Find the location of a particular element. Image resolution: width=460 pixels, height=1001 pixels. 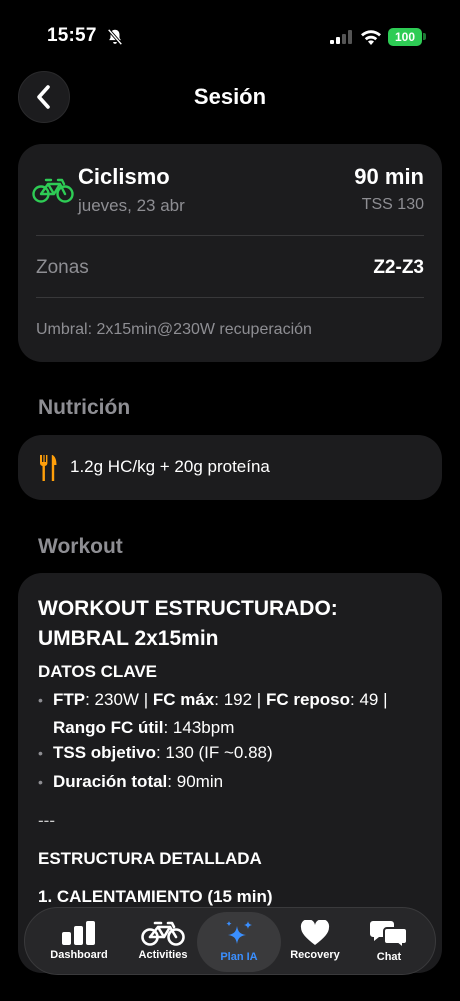

step-heading: 1. CALENTAMIENTO (15 min) is located at coordinates (155, 896).